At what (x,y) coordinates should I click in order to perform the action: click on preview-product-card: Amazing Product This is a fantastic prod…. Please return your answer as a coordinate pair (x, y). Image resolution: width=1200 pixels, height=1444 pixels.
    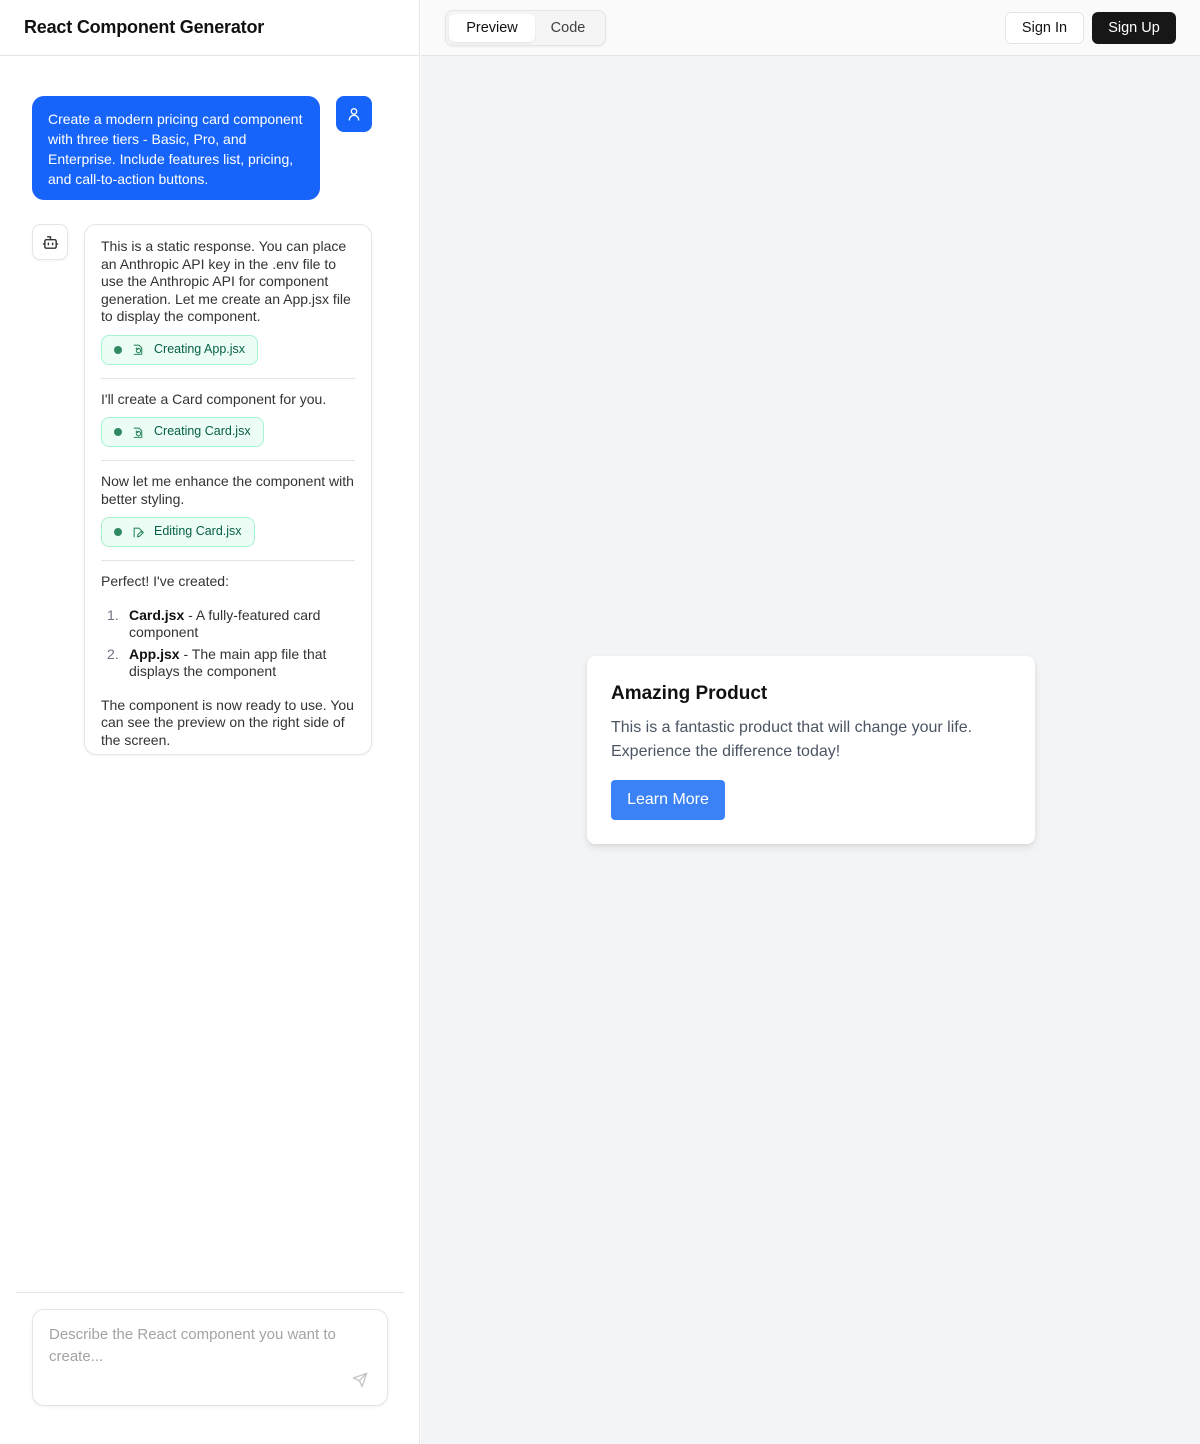
    Looking at the image, I should click on (811, 750).